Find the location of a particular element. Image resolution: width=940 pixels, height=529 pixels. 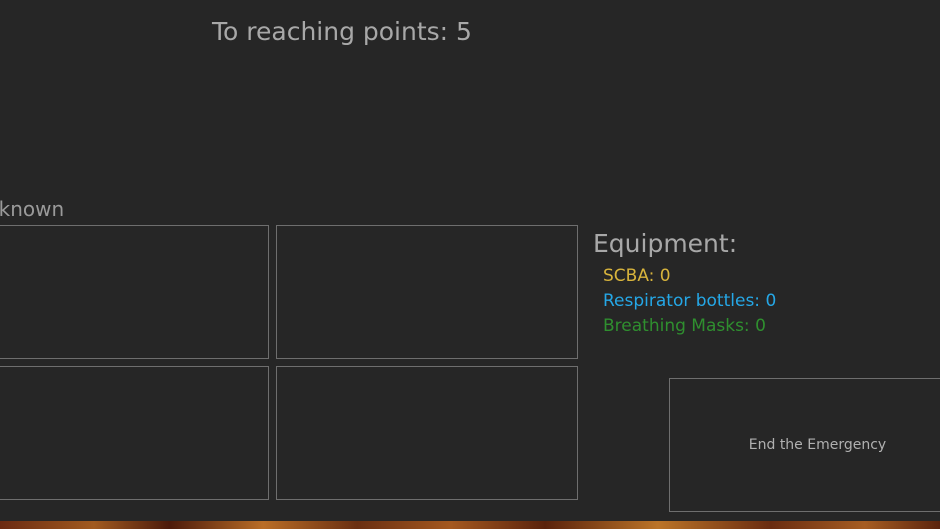

equipment-breathing-masks-value: 0 is located at coordinates (760, 326).